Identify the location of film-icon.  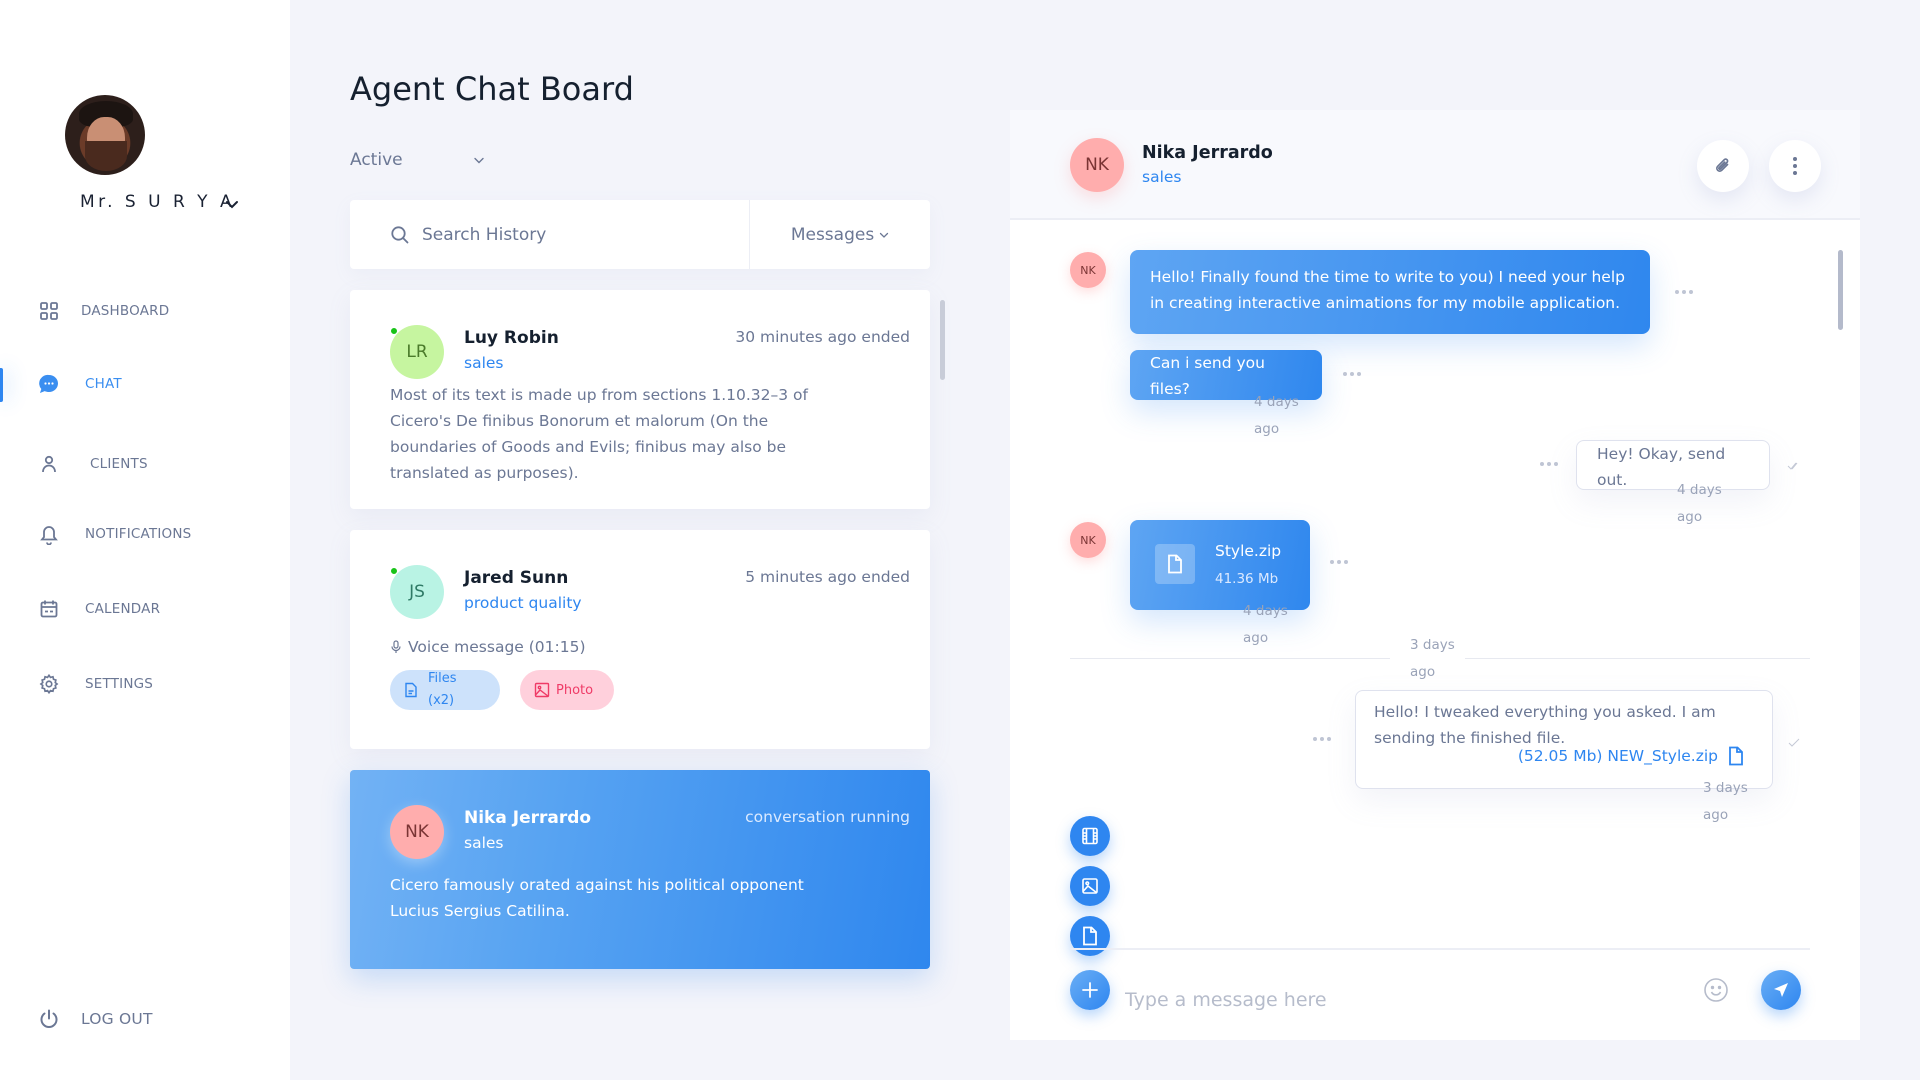
(1090, 836).